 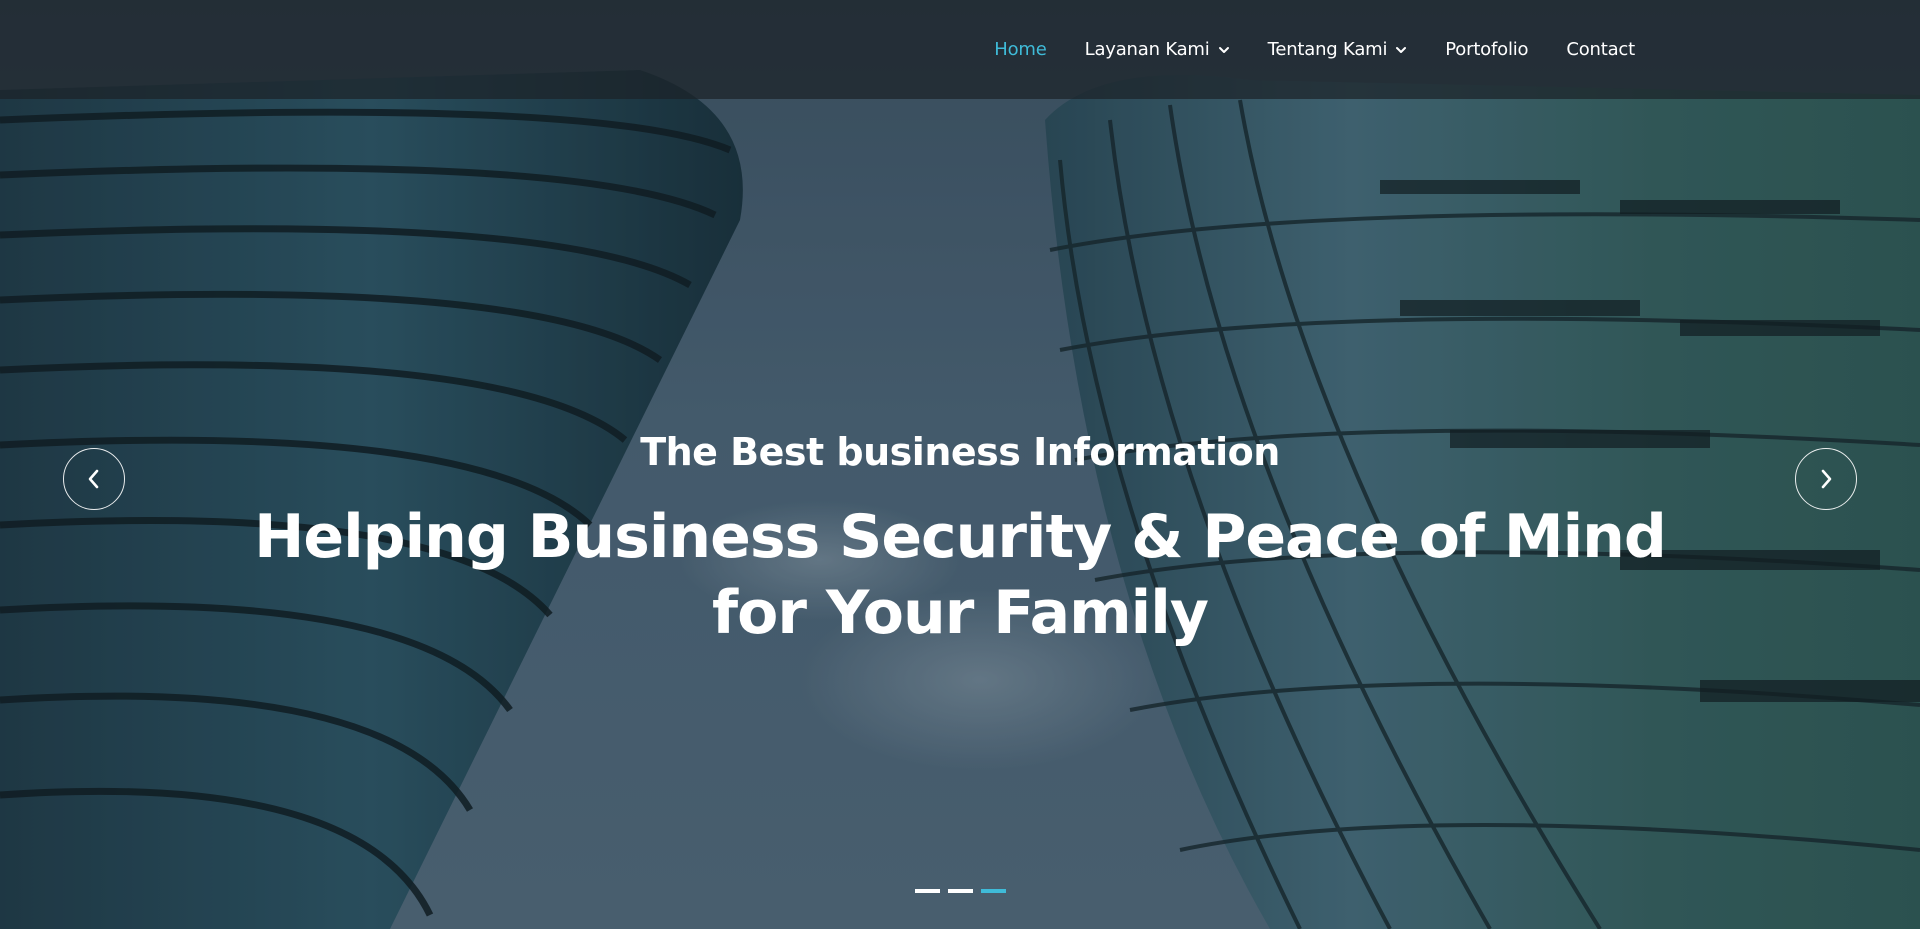 I want to click on nav-item-label: Home, so click(x=1020, y=49).